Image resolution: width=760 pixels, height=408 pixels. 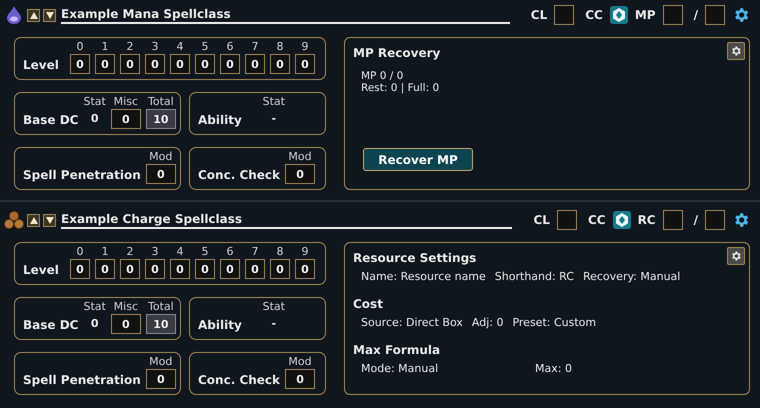 I want to click on panel-title: MP Recovery, so click(x=396, y=53).